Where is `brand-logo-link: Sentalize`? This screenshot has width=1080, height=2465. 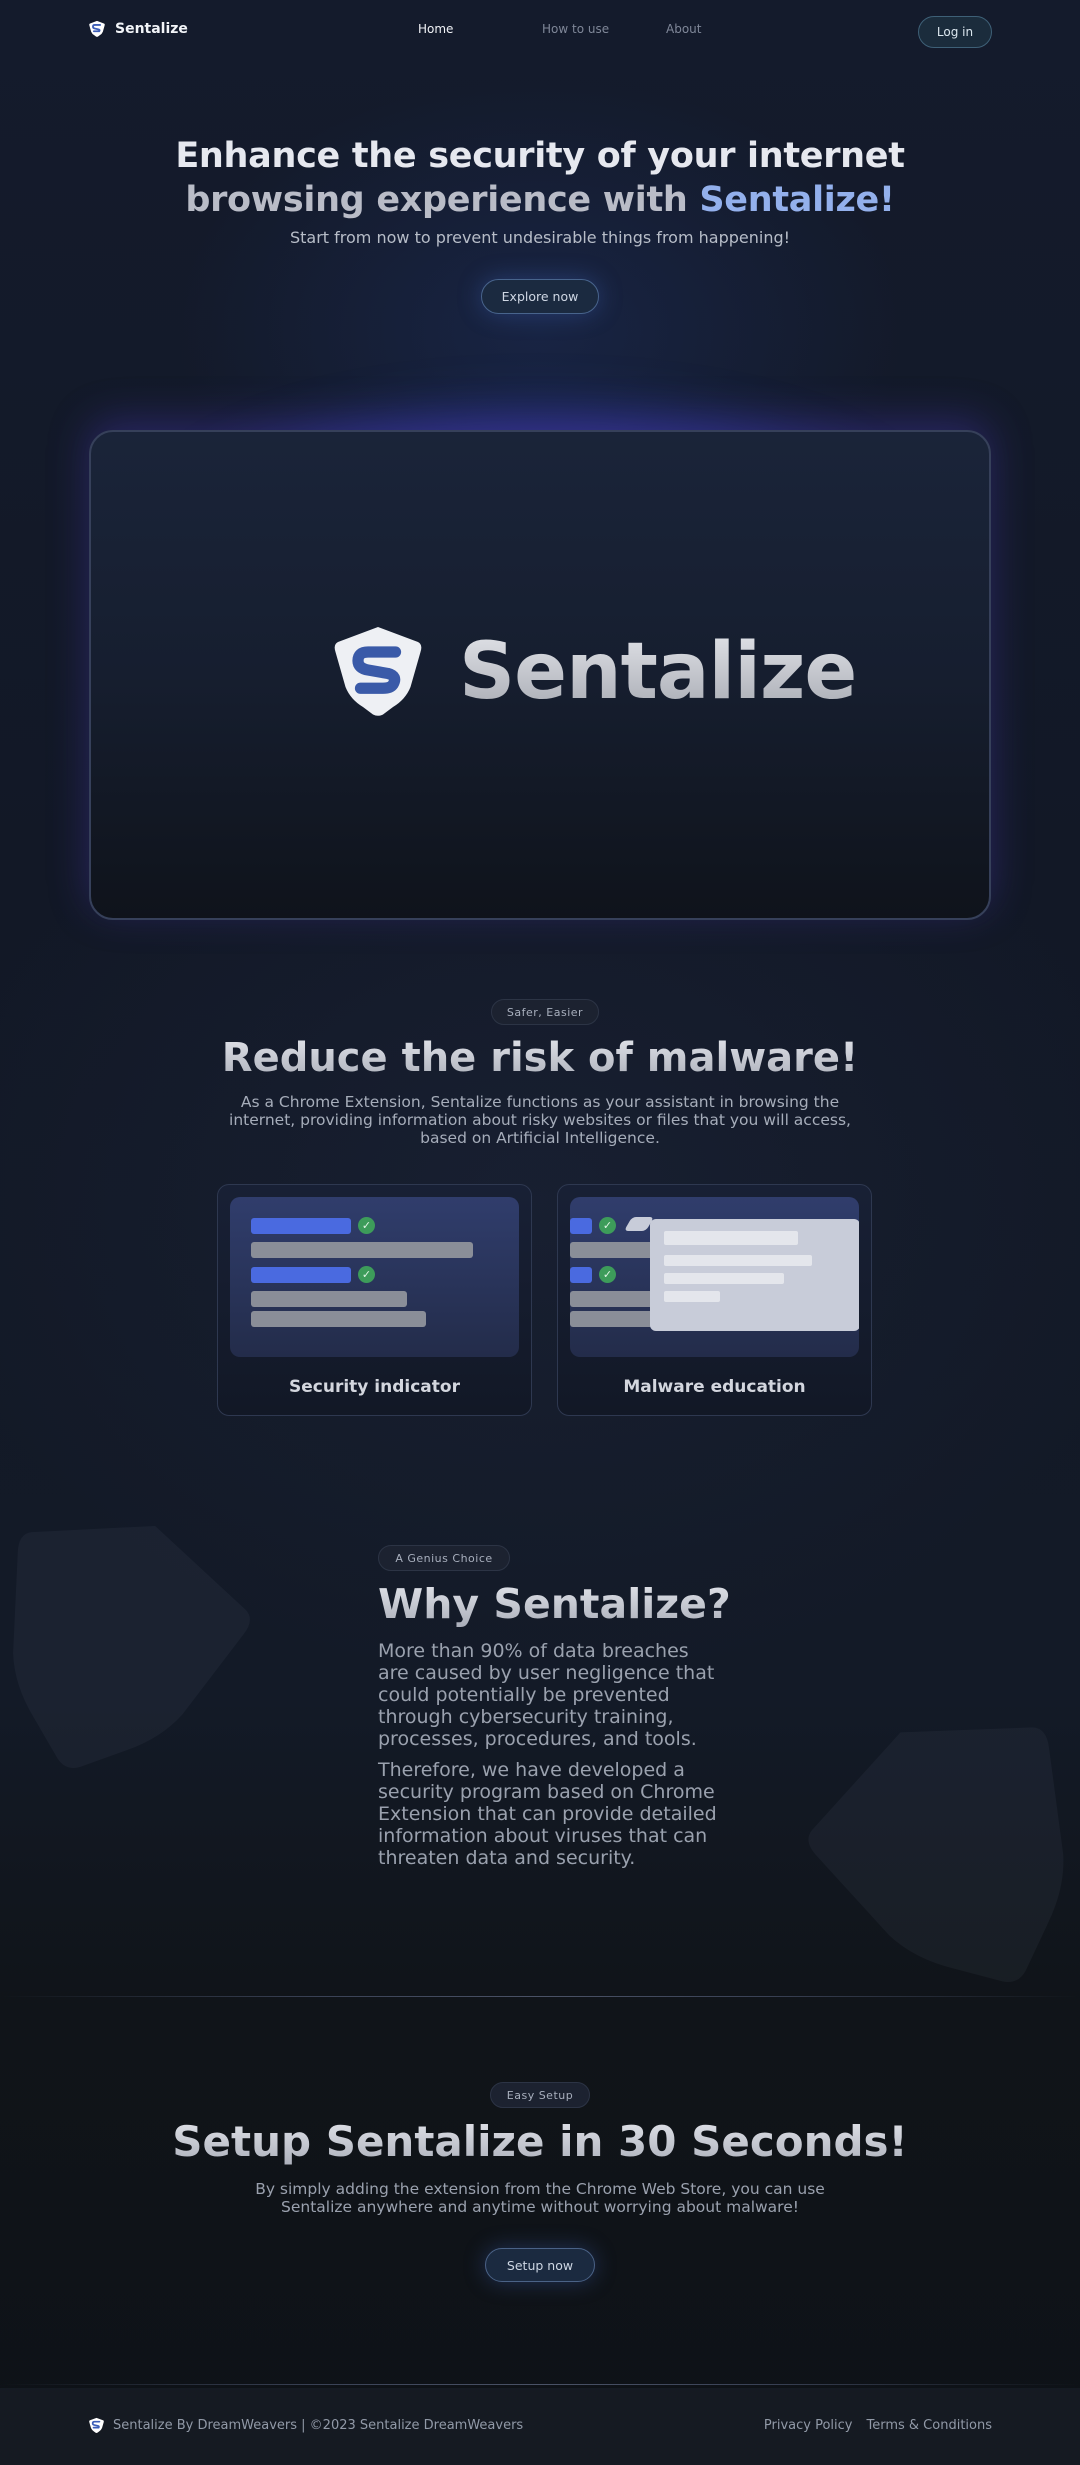 brand-logo-link: Sentalize is located at coordinates (138, 29).